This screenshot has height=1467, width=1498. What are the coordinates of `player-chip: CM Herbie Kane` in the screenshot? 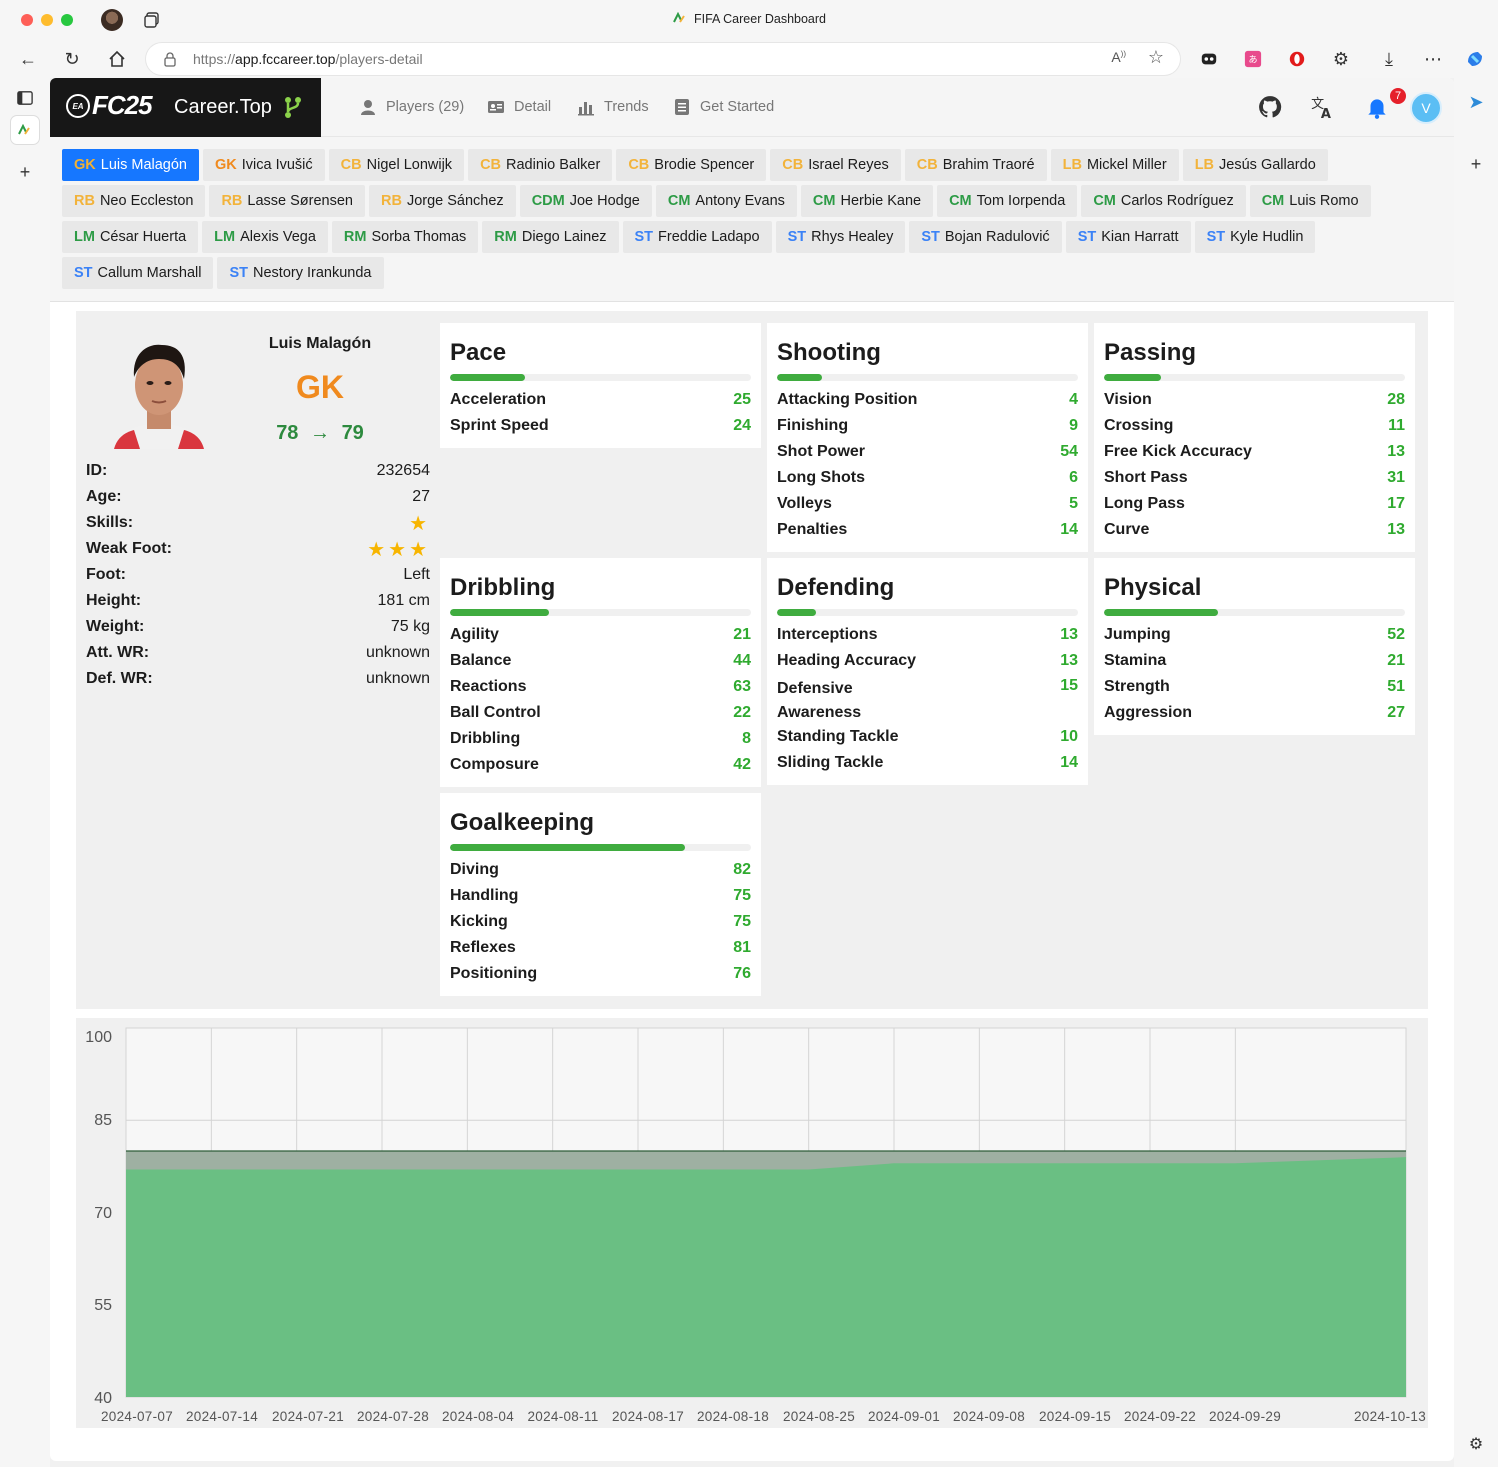 It's located at (867, 201).